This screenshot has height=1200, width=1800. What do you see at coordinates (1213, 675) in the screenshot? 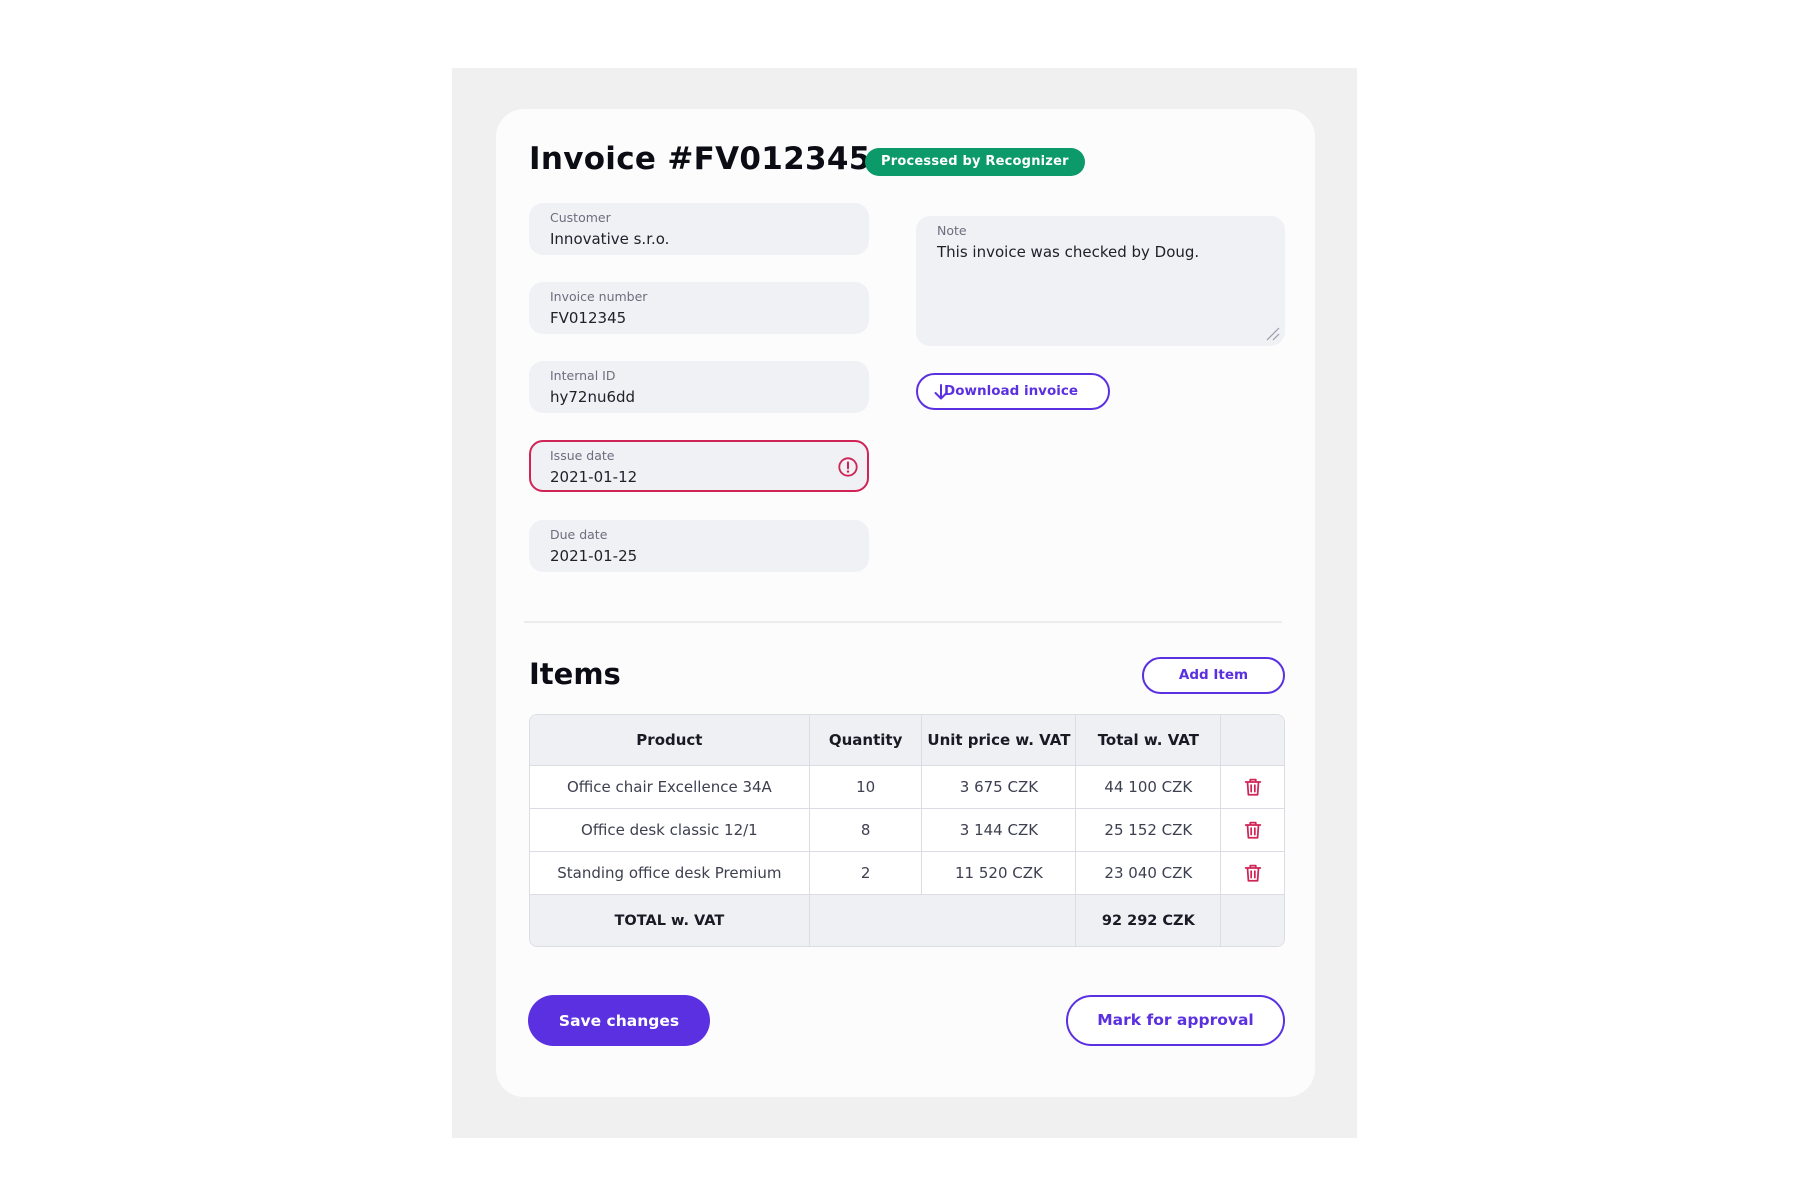
I see `add-item-button: Add Item` at bounding box center [1213, 675].